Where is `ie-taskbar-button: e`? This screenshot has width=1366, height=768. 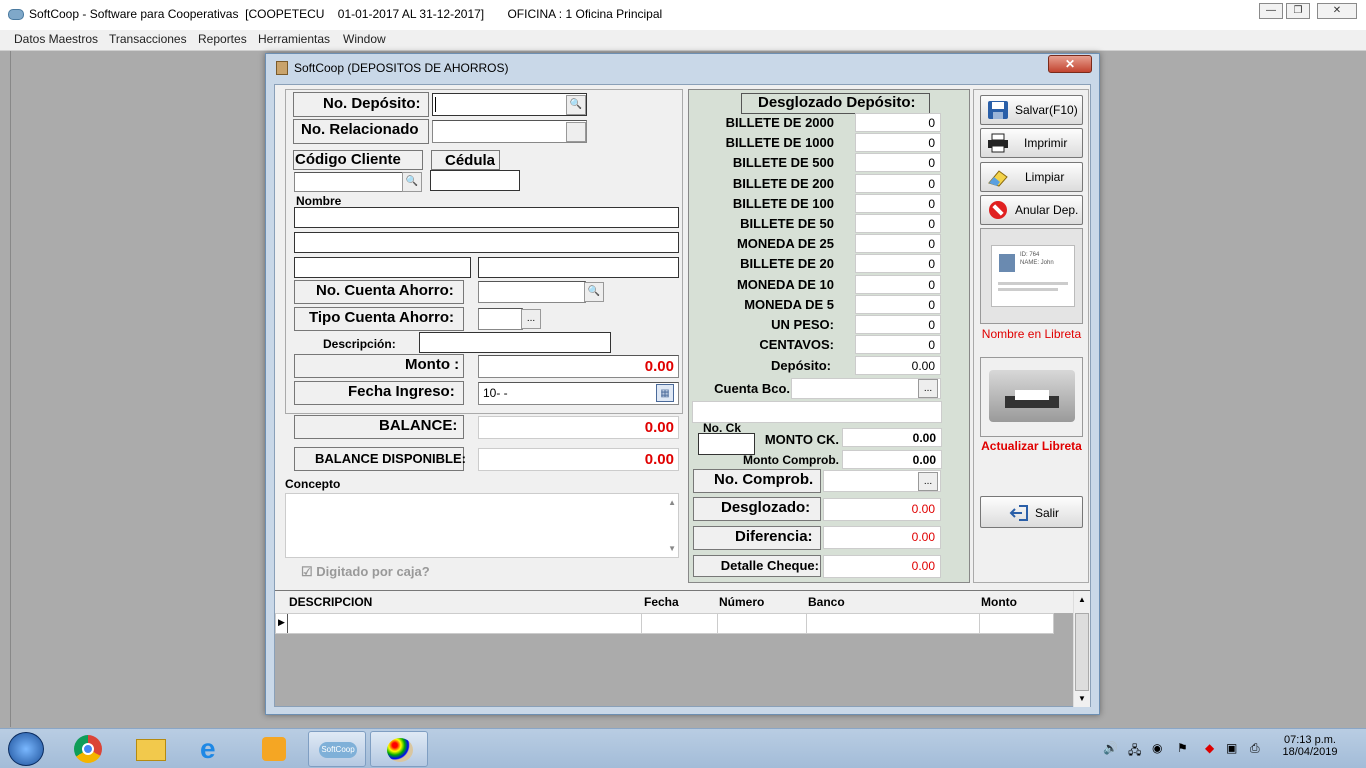
ie-taskbar-button: e is located at coordinates (213, 749).